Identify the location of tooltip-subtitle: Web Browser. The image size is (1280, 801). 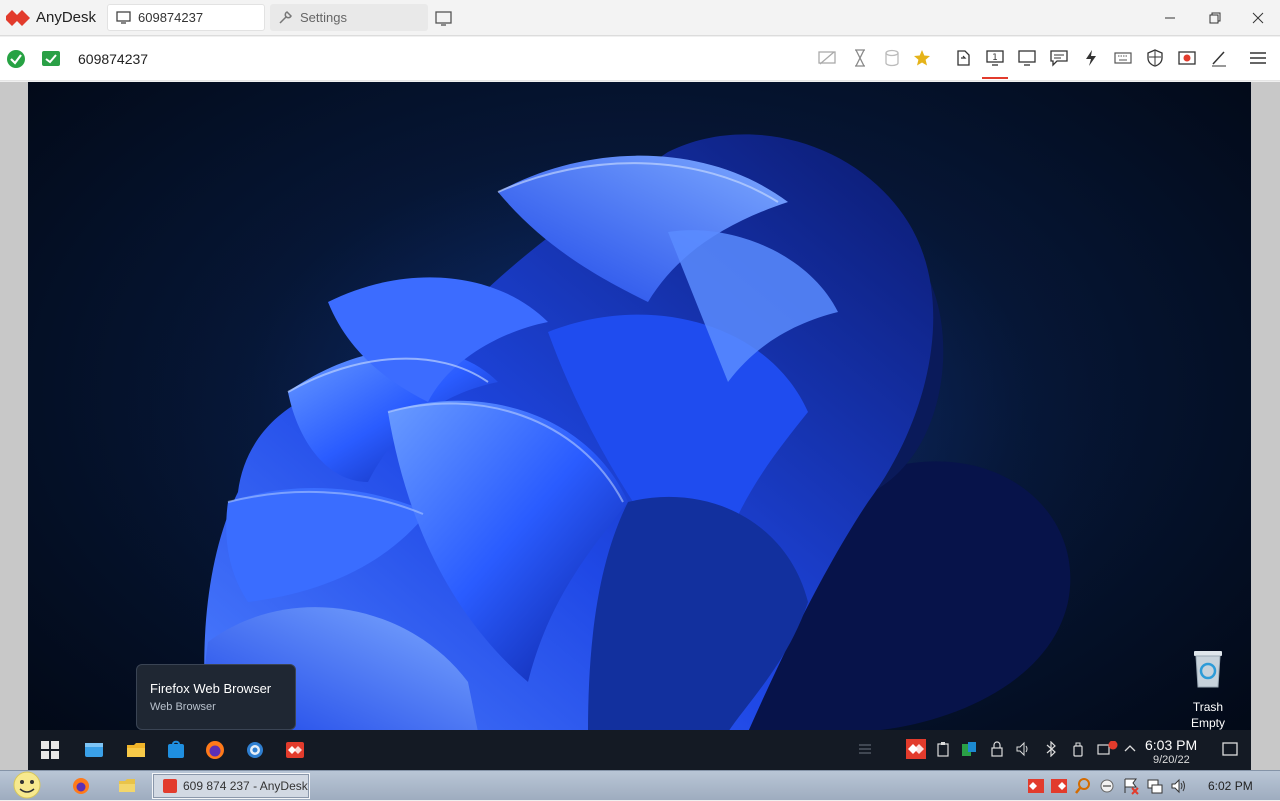
(183, 707).